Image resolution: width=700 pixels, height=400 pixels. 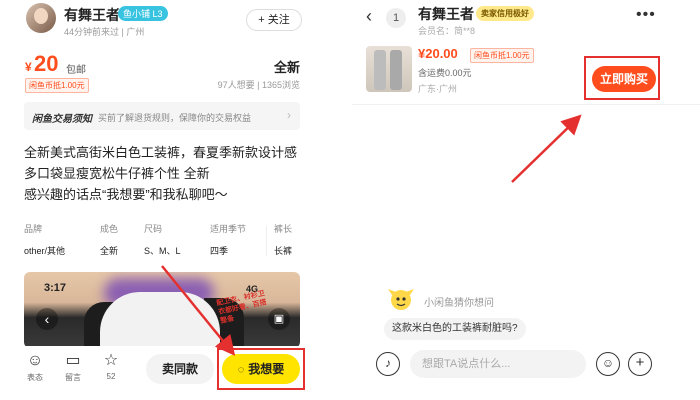 What do you see at coordinates (162, 251) in the screenshot?
I see `attribute-value: S、M、L` at bounding box center [162, 251].